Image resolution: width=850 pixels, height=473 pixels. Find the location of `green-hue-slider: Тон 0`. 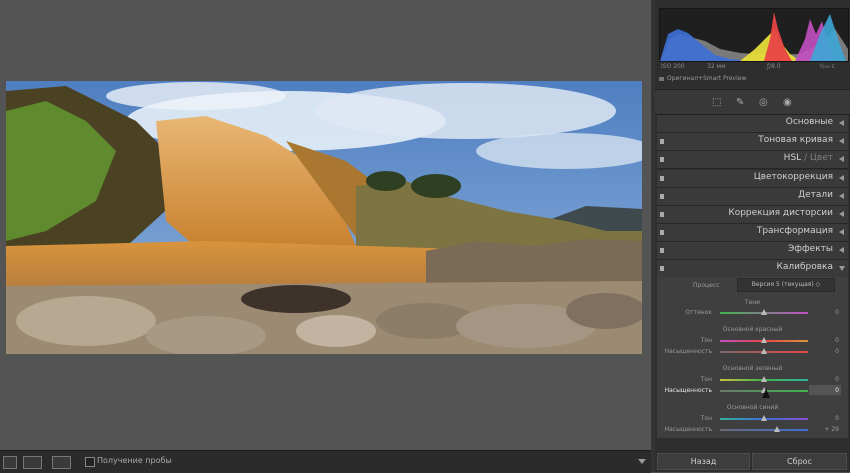

green-hue-slider: Тон 0 is located at coordinates (752, 380).